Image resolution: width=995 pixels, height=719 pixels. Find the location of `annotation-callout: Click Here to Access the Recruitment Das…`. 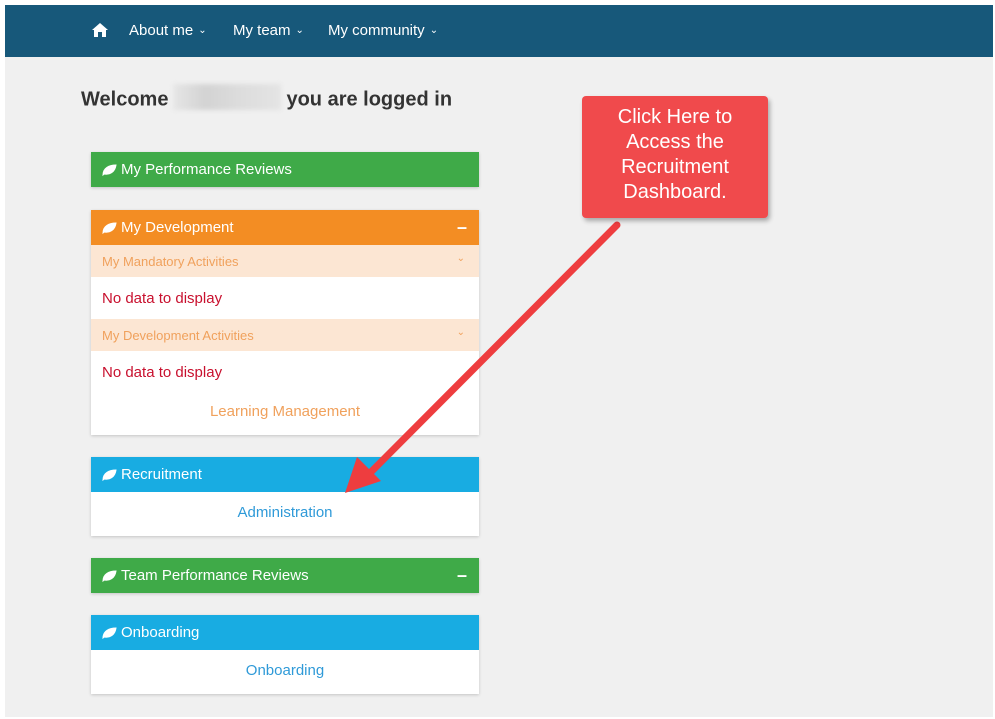

annotation-callout: Click Here to Access the Recruitment Das… is located at coordinates (675, 157).